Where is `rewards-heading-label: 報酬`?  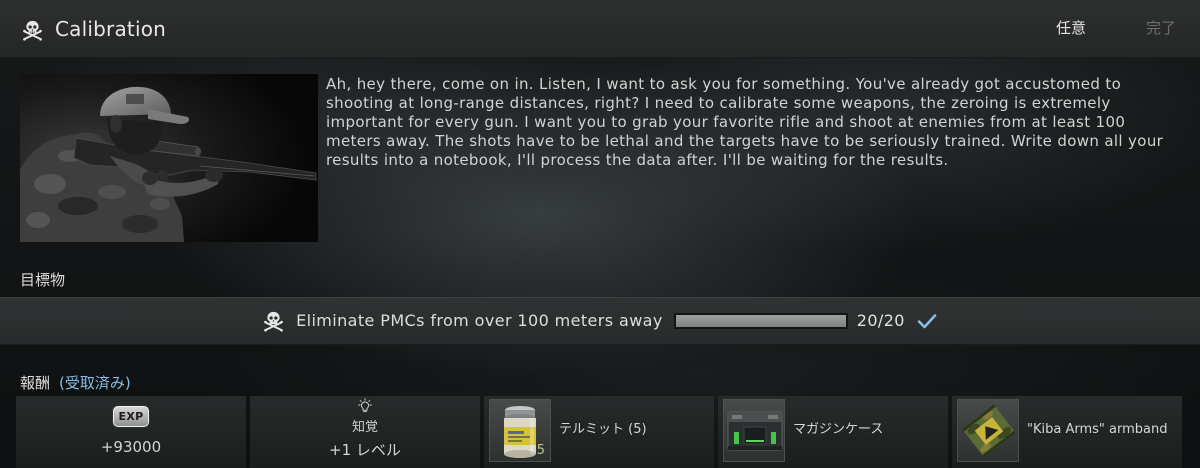 rewards-heading-label: 報酬 is located at coordinates (35, 383).